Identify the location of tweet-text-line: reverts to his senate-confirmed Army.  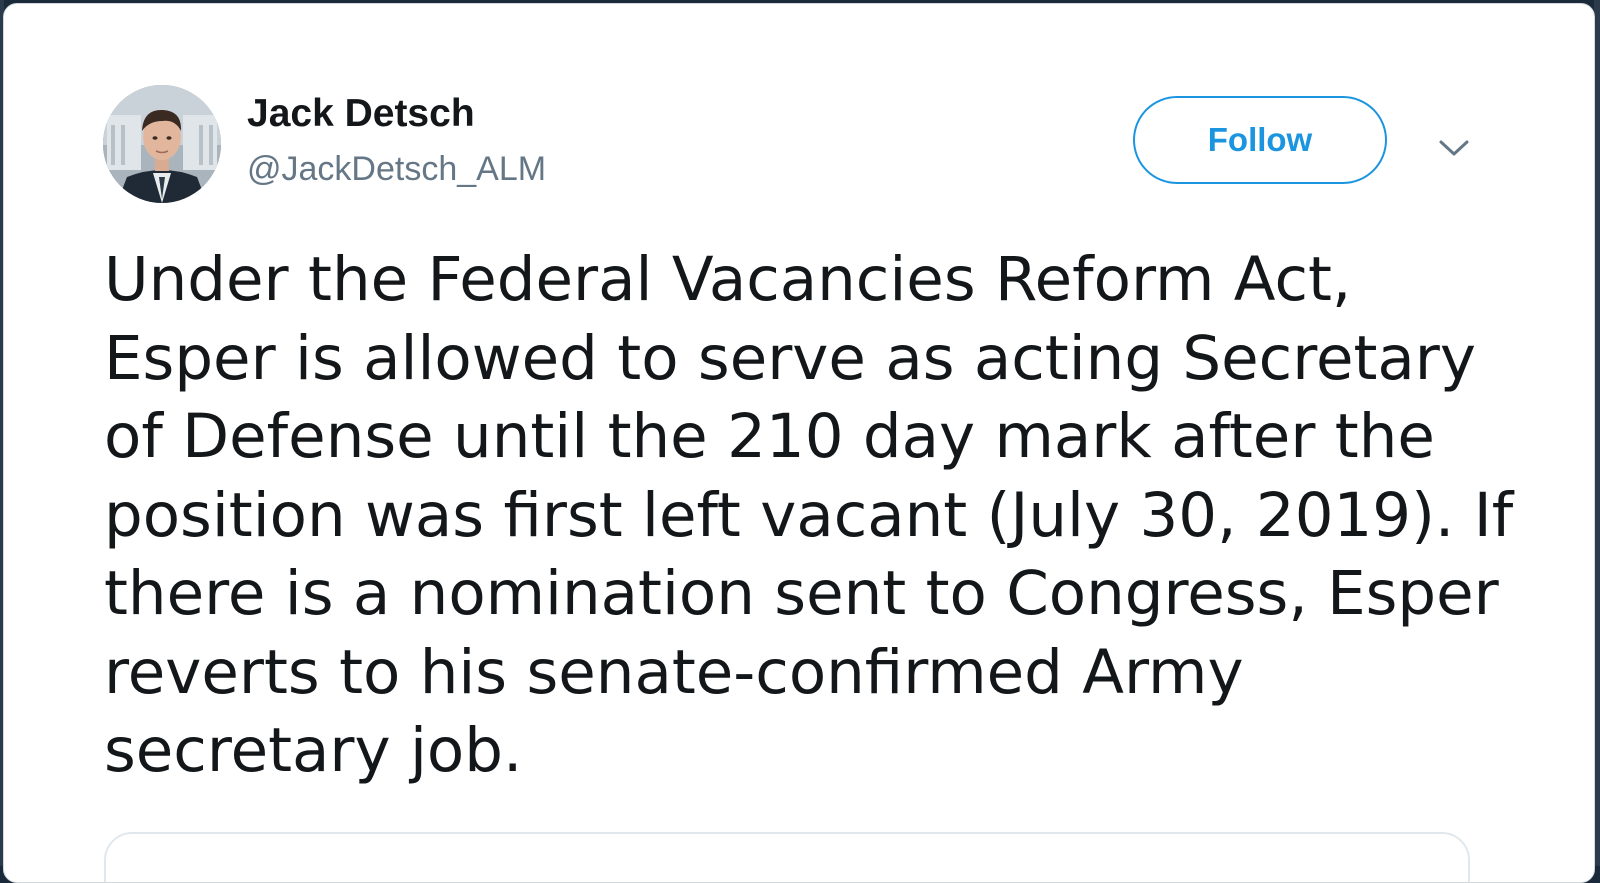
(674, 672).